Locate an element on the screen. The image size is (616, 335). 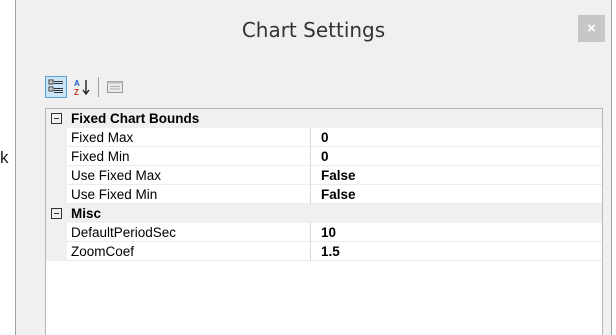
property-row: DefaultPeriodSec 10 is located at coordinates (324, 232).